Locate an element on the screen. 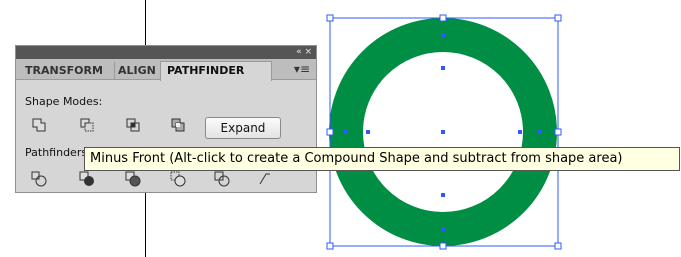 This screenshot has width=681, height=257. handle-top-left is located at coordinates (330, 18).